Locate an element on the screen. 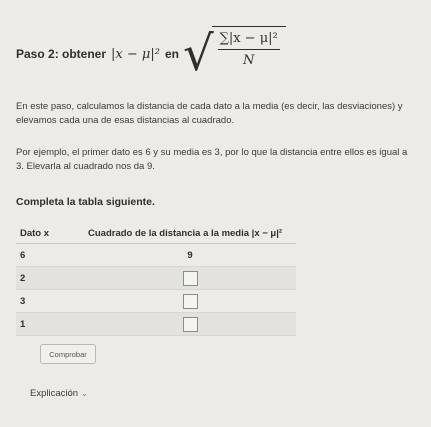 The height and width of the screenshot is (427, 431). explanation-link: Explicación ⌄ is located at coordinates (59, 393).